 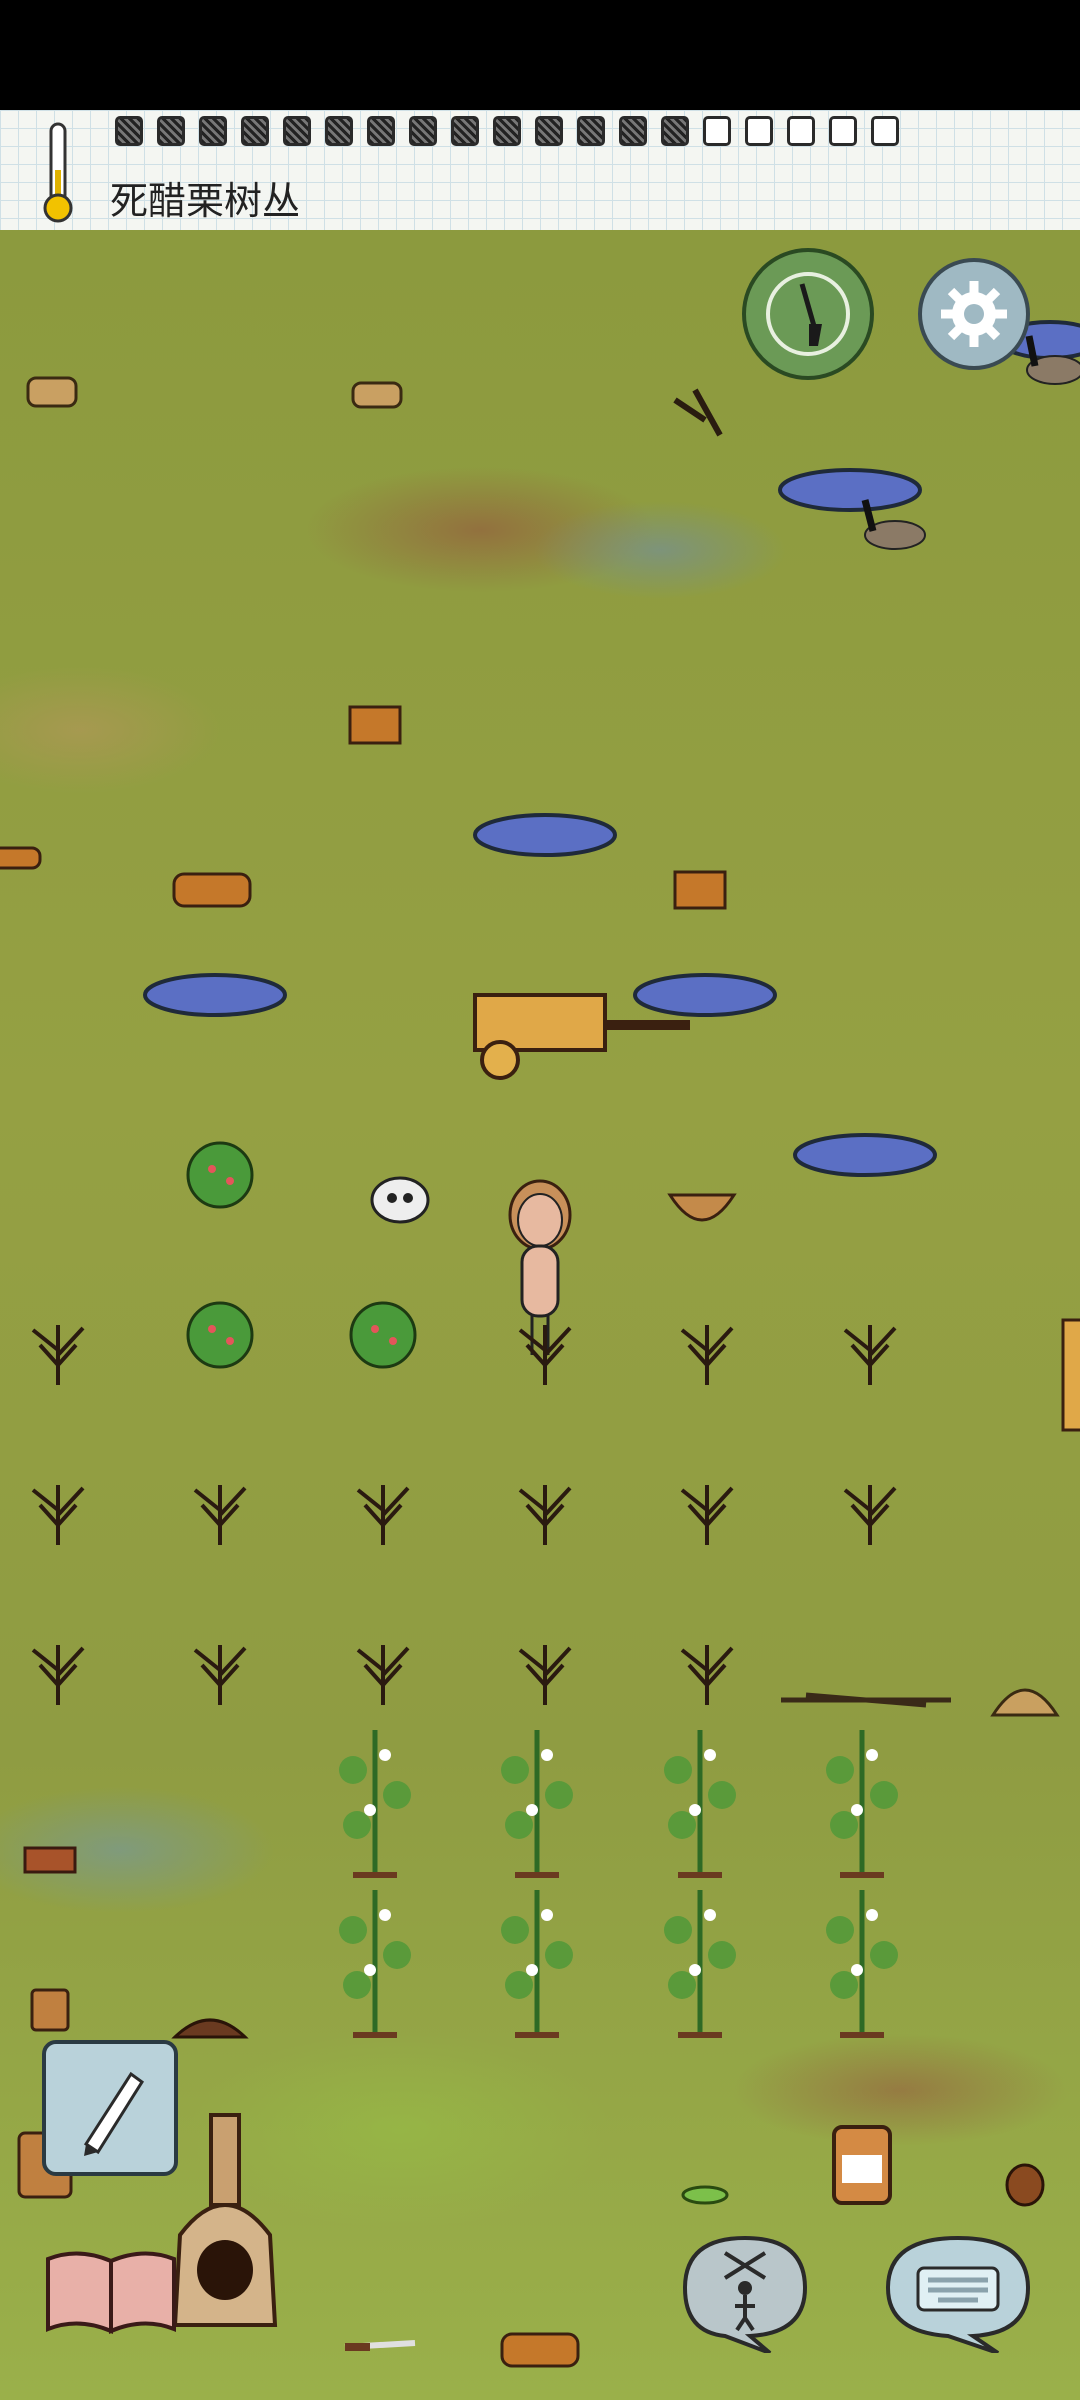 What do you see at coordinates (210, 2028) in the screenshot?
I see `dirt-pile` at bounding box center [210, 2028].